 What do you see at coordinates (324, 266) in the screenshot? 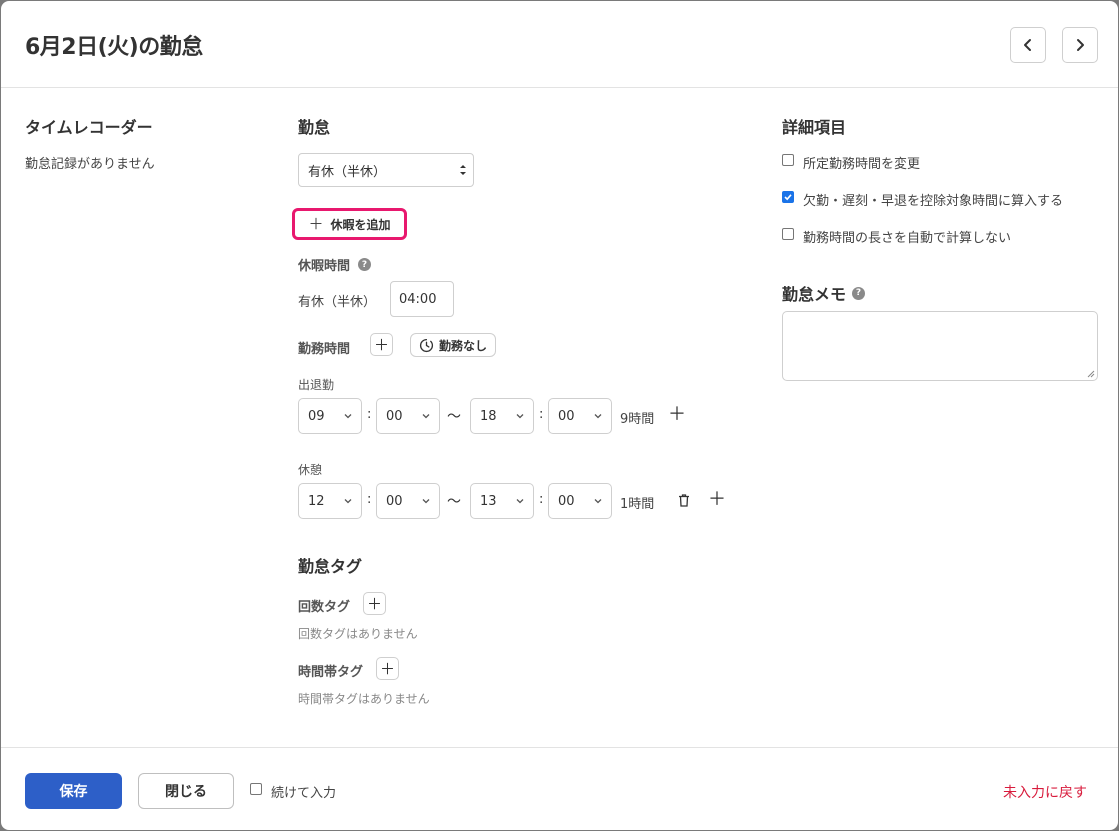
I see `leave-time-label: 休暇時間` at bounding box center [324, 266].